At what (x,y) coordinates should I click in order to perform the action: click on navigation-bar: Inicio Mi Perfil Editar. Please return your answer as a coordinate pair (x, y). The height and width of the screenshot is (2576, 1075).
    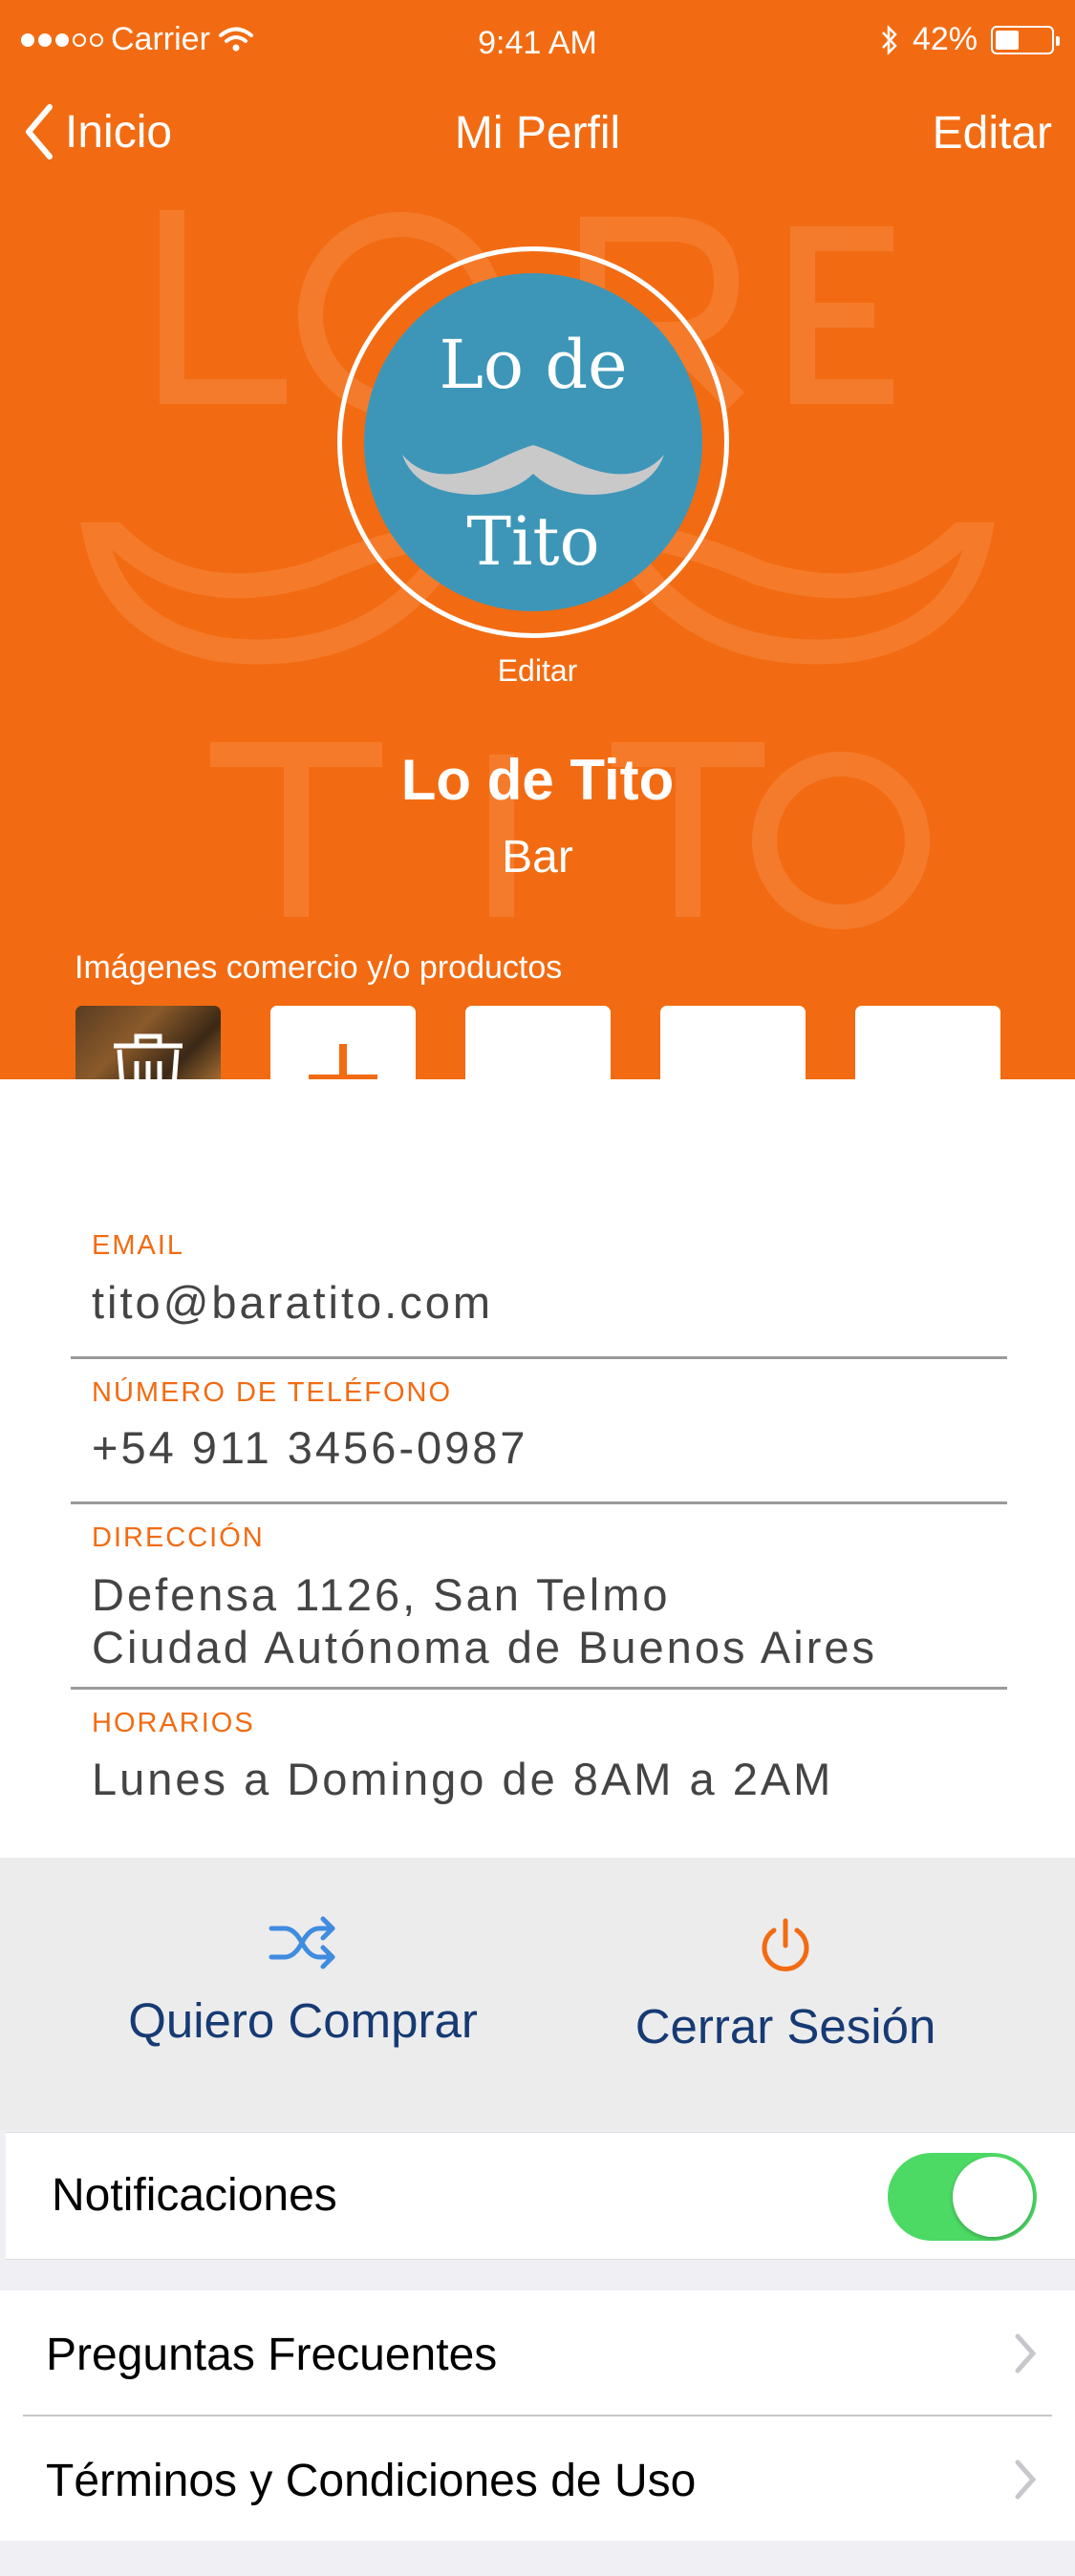
    Looking at the image, I should click on (537, 134).